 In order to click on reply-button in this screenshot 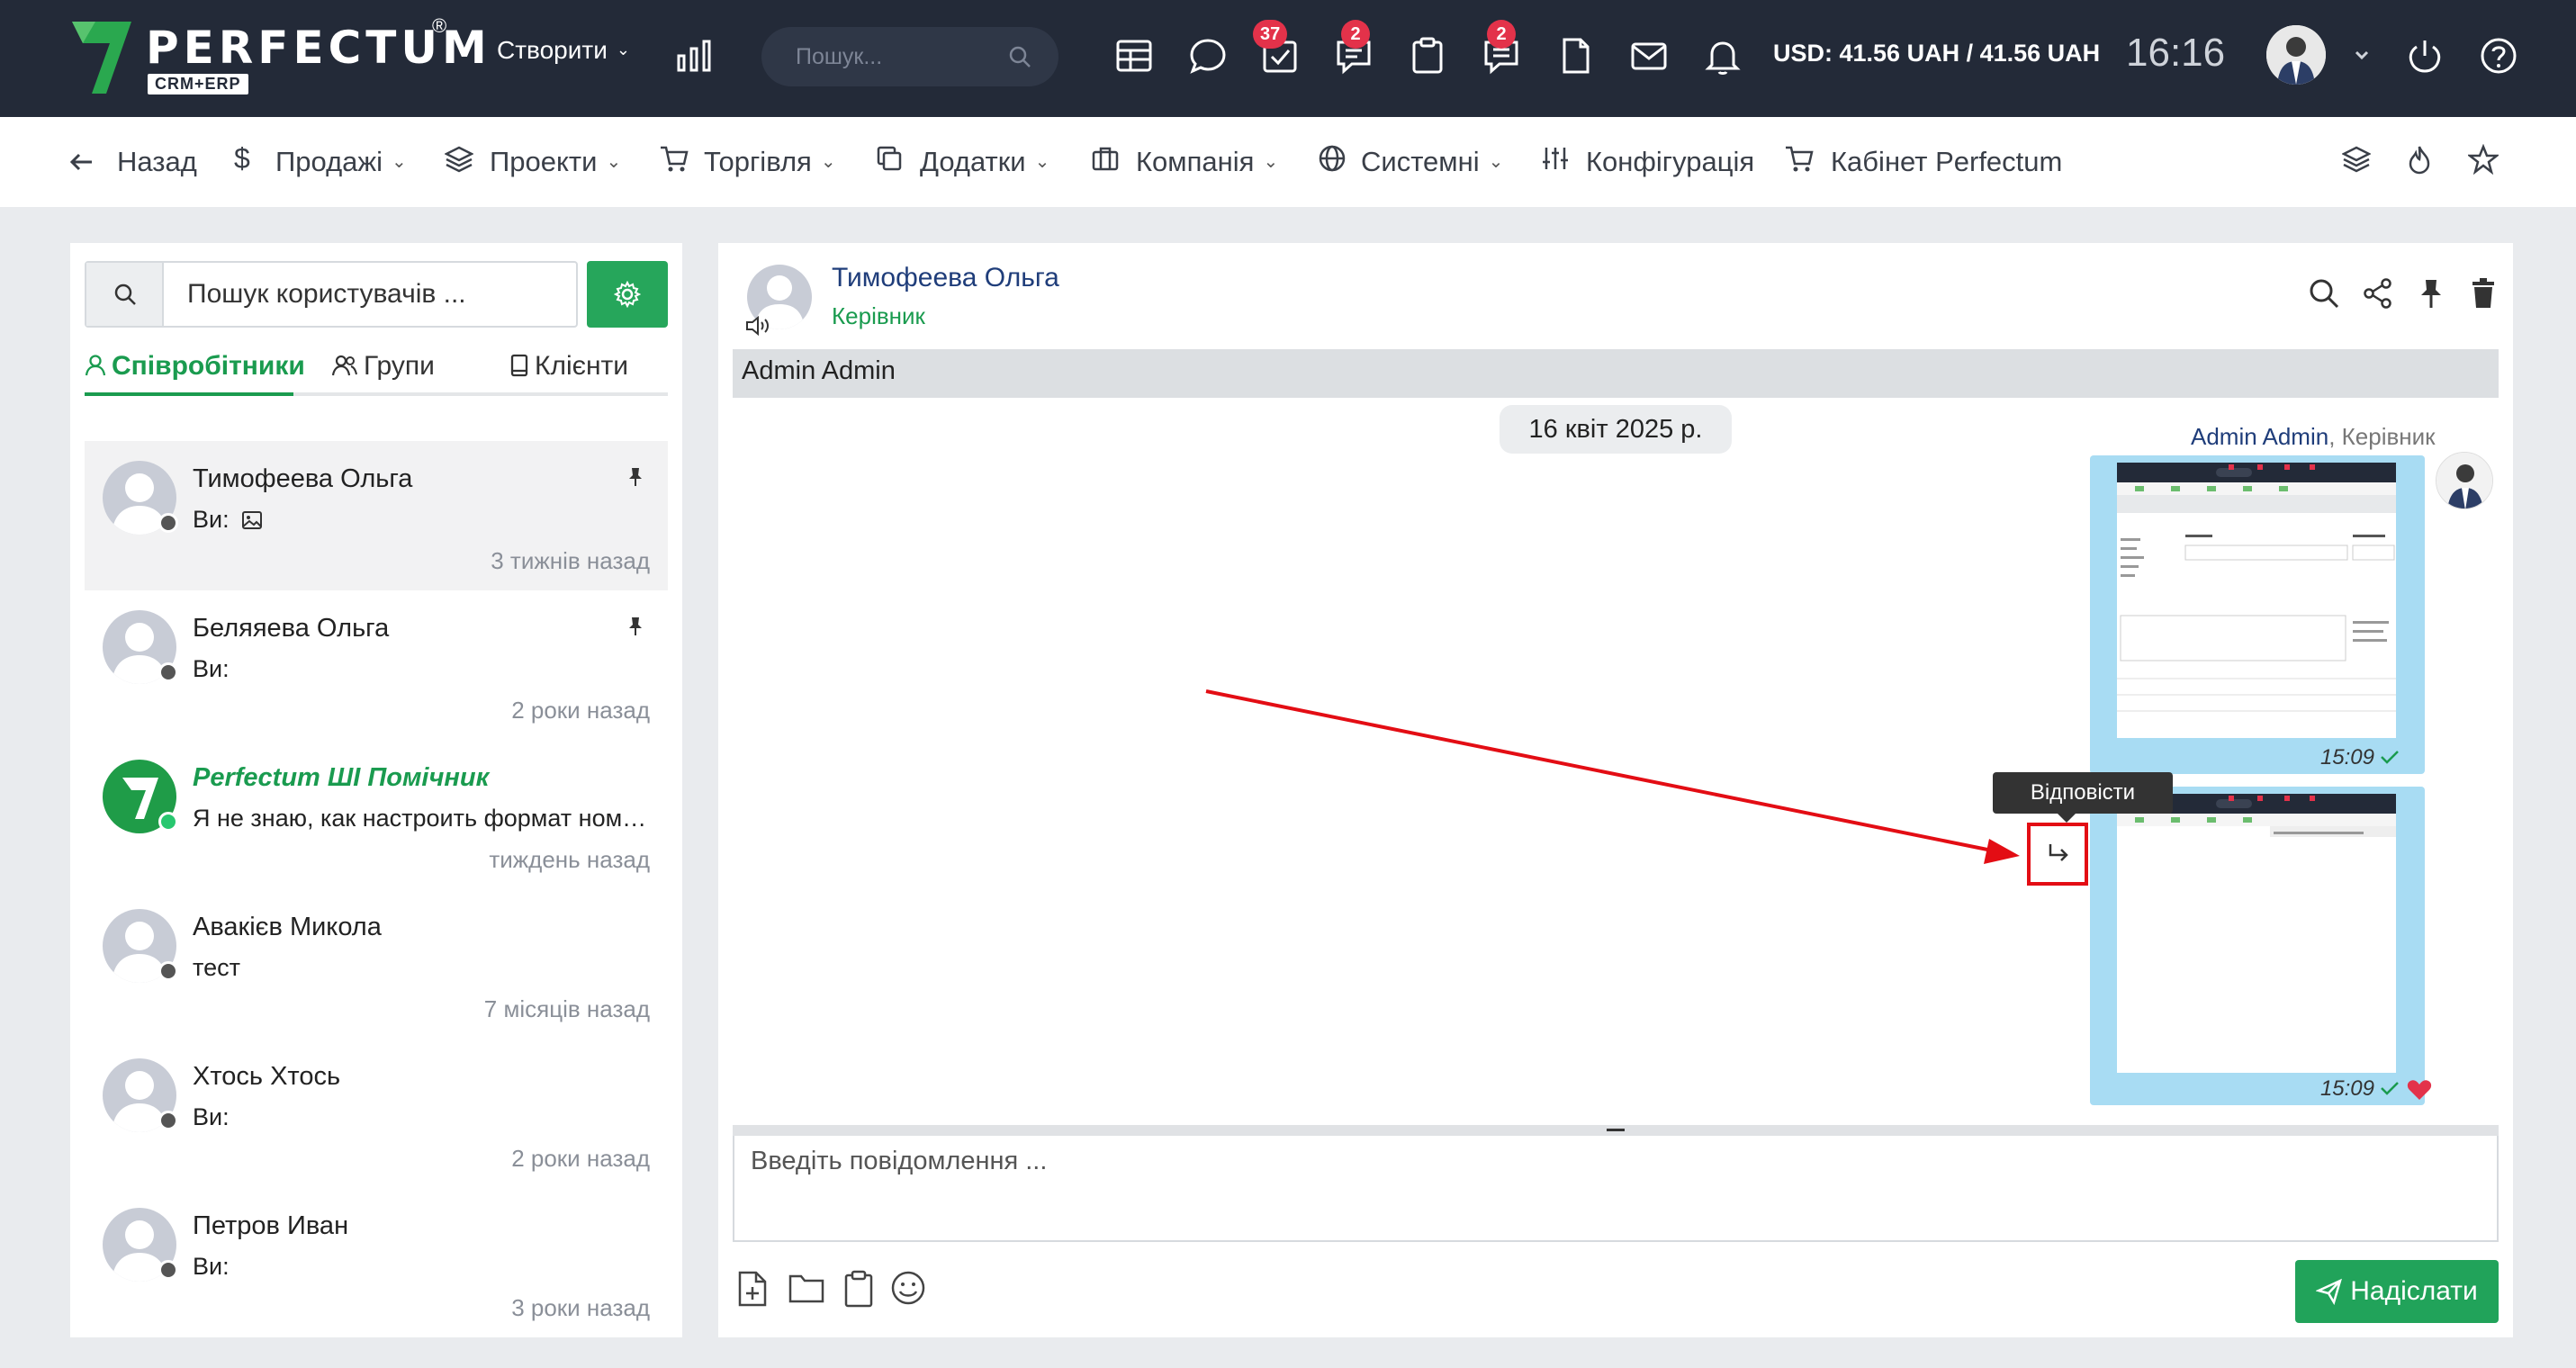, I will do `click(2057, 854)`.